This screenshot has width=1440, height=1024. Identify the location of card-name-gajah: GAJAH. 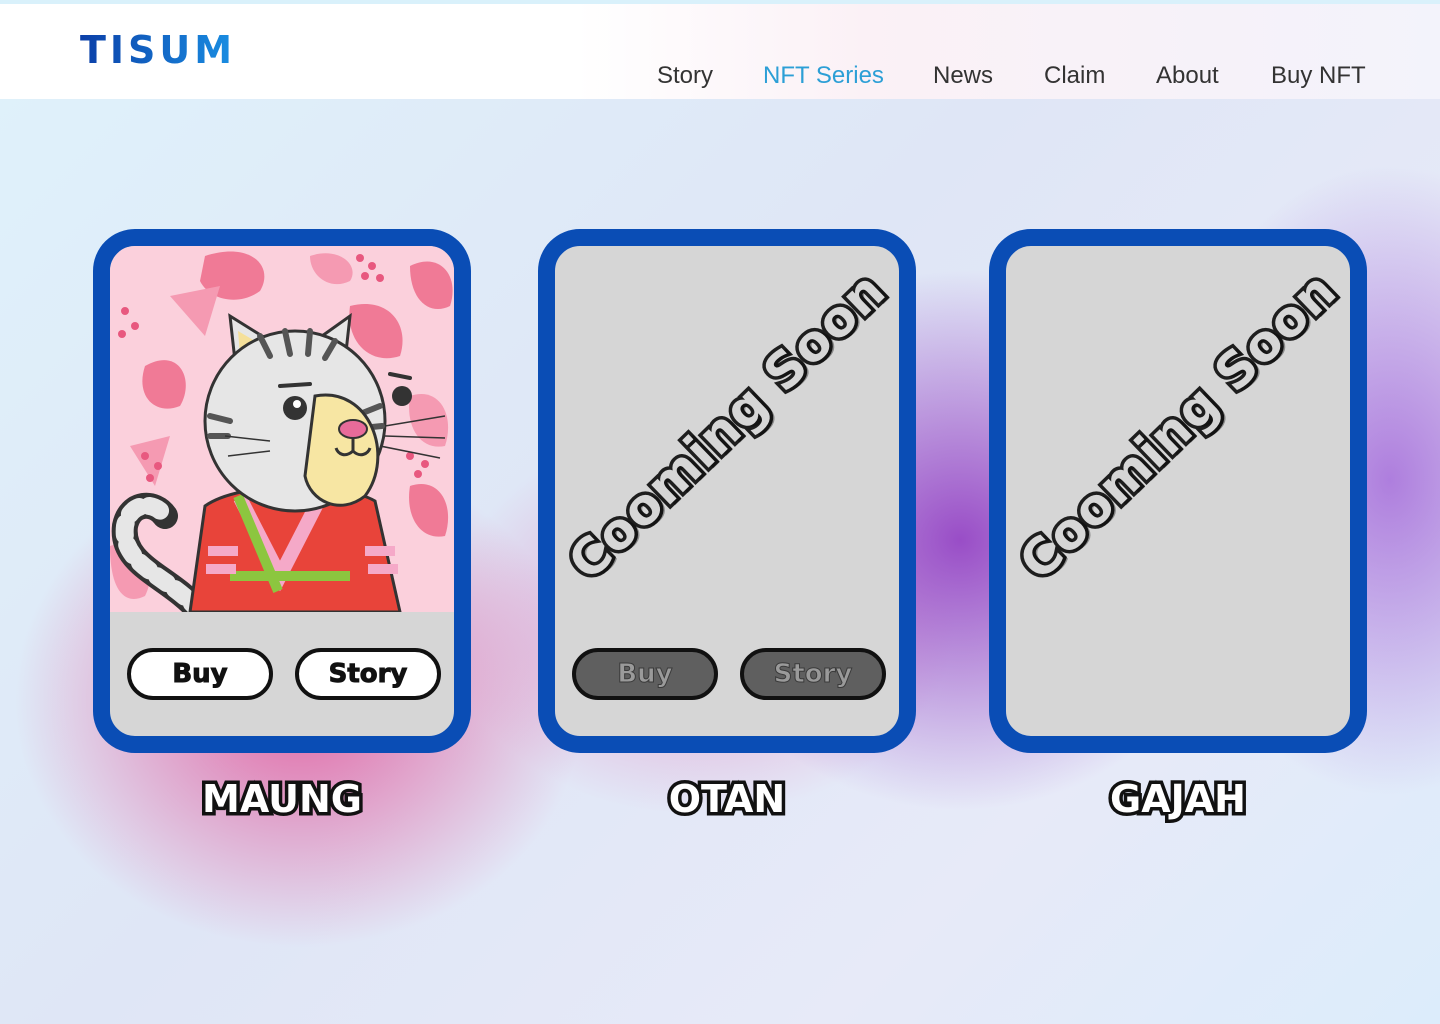
(1178, 799).